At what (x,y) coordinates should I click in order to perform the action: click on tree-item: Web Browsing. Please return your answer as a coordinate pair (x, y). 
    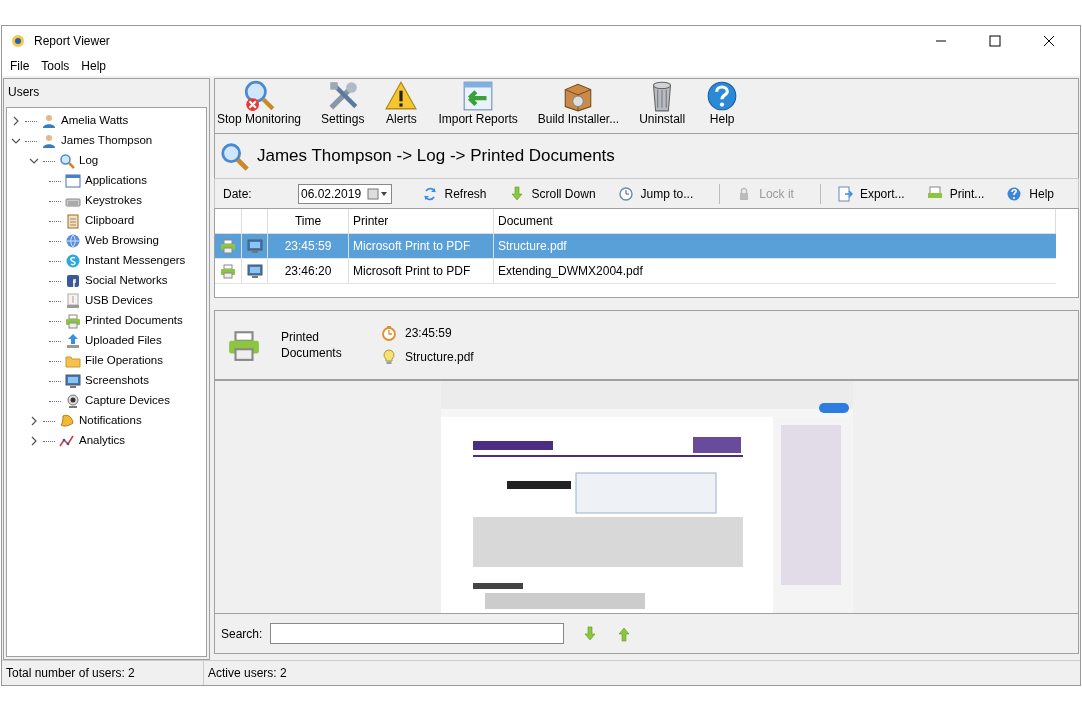
    Looking at the image, I should click on (122, 241).